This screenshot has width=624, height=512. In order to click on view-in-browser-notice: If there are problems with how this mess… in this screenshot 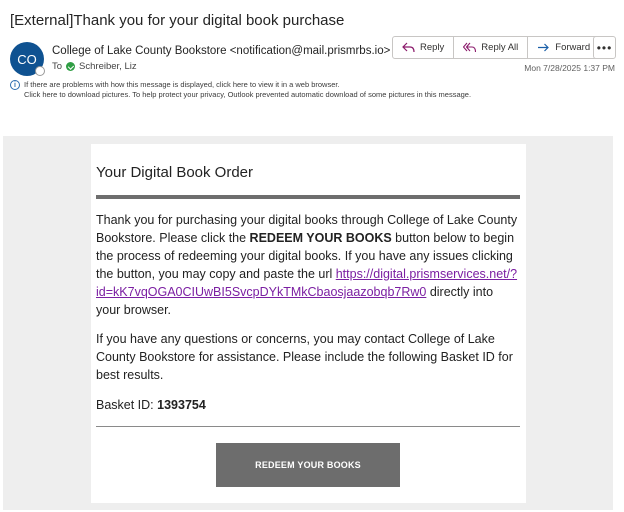, I will do `click(182, 84)`.